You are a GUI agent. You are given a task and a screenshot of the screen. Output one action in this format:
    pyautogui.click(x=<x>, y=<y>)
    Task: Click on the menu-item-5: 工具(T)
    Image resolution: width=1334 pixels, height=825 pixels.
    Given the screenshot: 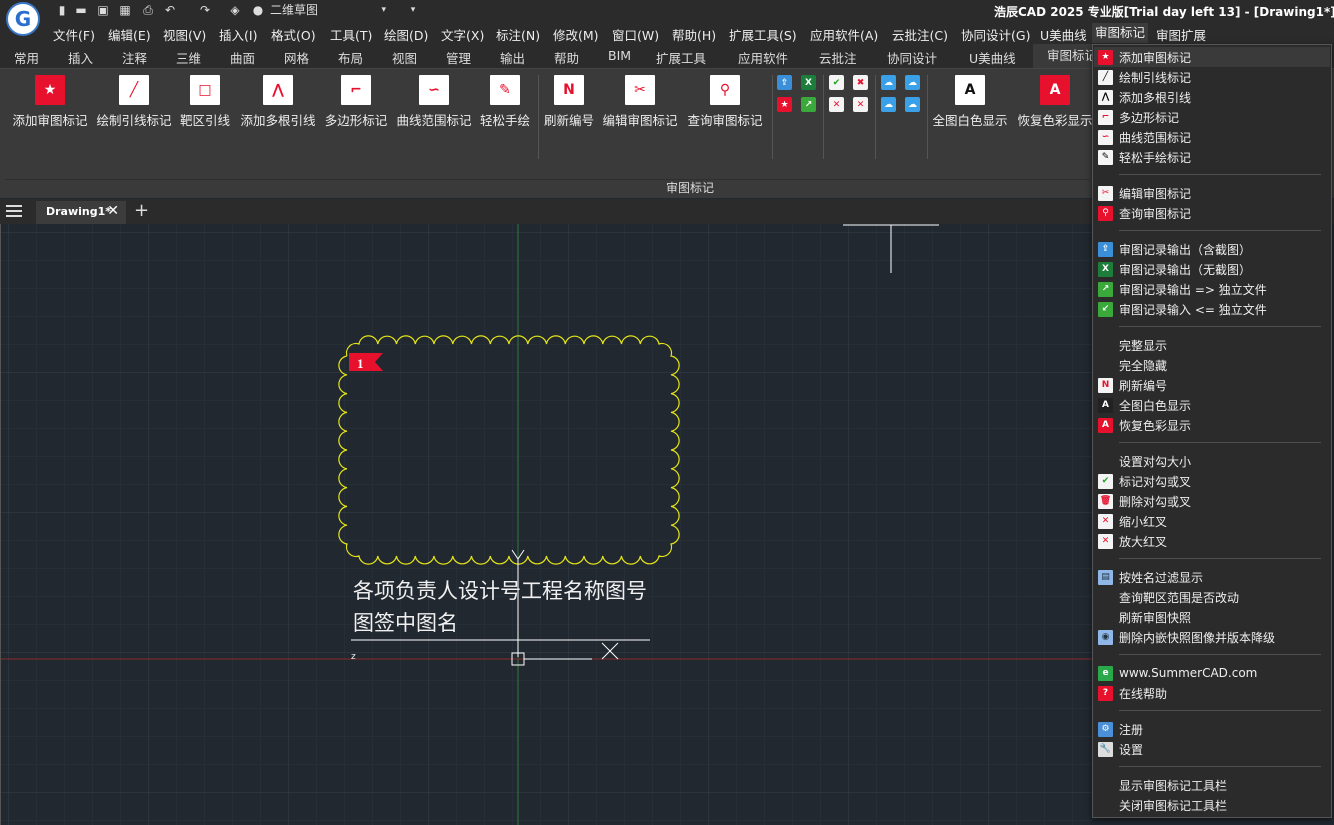 What is the action you would take?
    pyautogui.click(x=351, y=34)
    